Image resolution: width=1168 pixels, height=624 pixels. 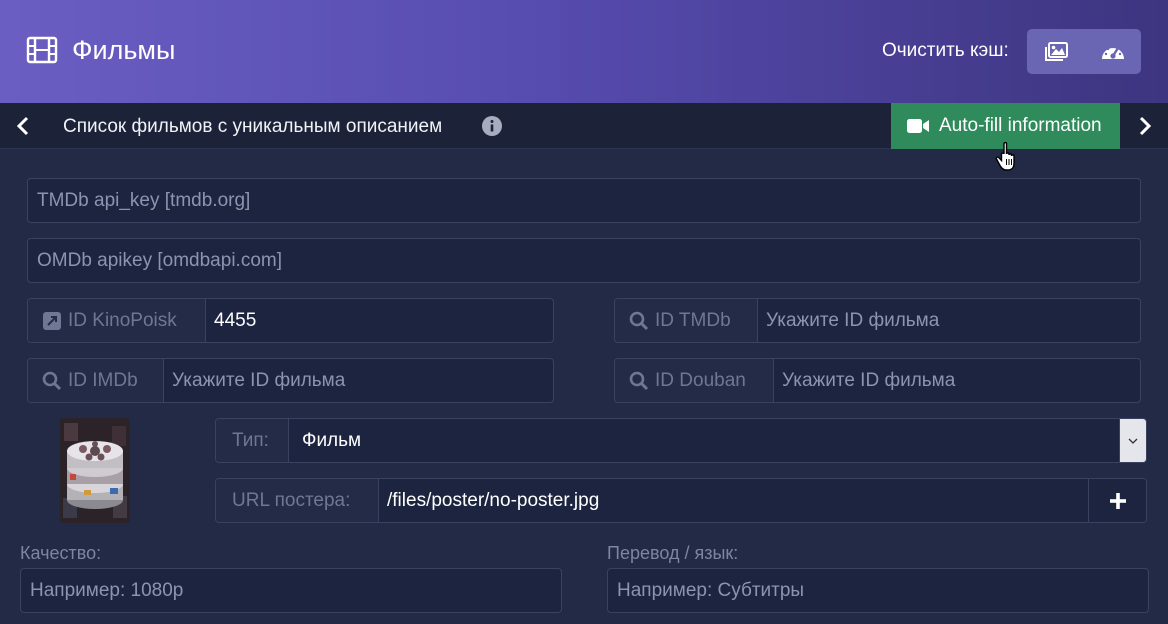 I want to click on next-list-button, so click(x=1145, y=126).